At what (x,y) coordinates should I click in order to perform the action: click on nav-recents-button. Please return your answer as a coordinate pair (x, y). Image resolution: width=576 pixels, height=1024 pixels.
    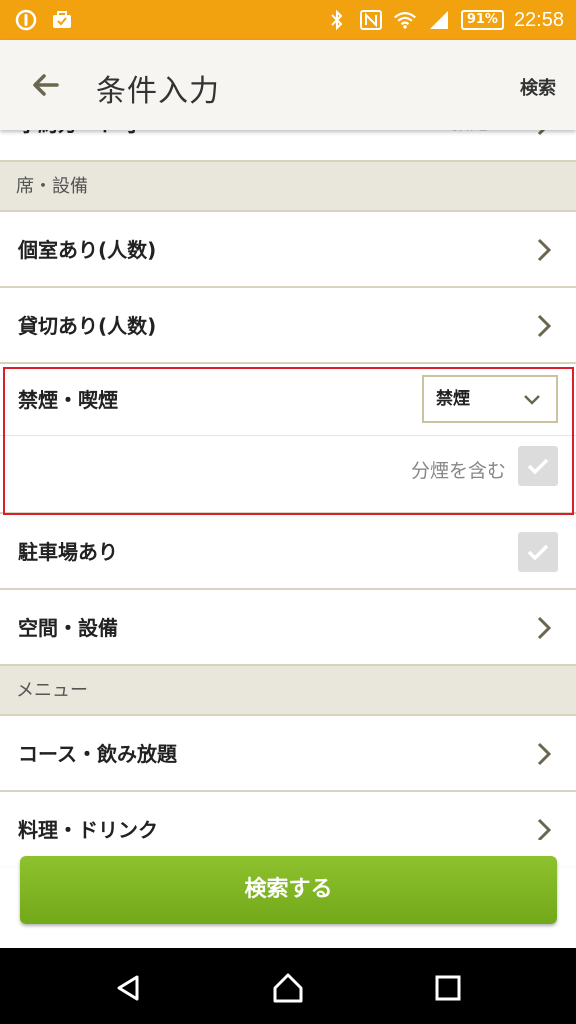
    Looking at the image, I should click on (448, 988).